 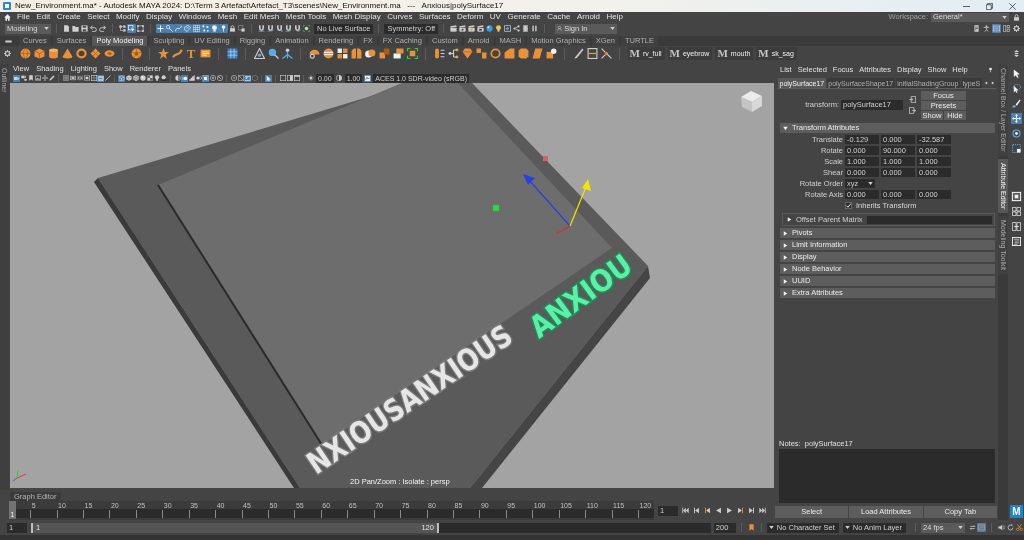 I want to click on half-circle-icon, so click(x=339, y=78).